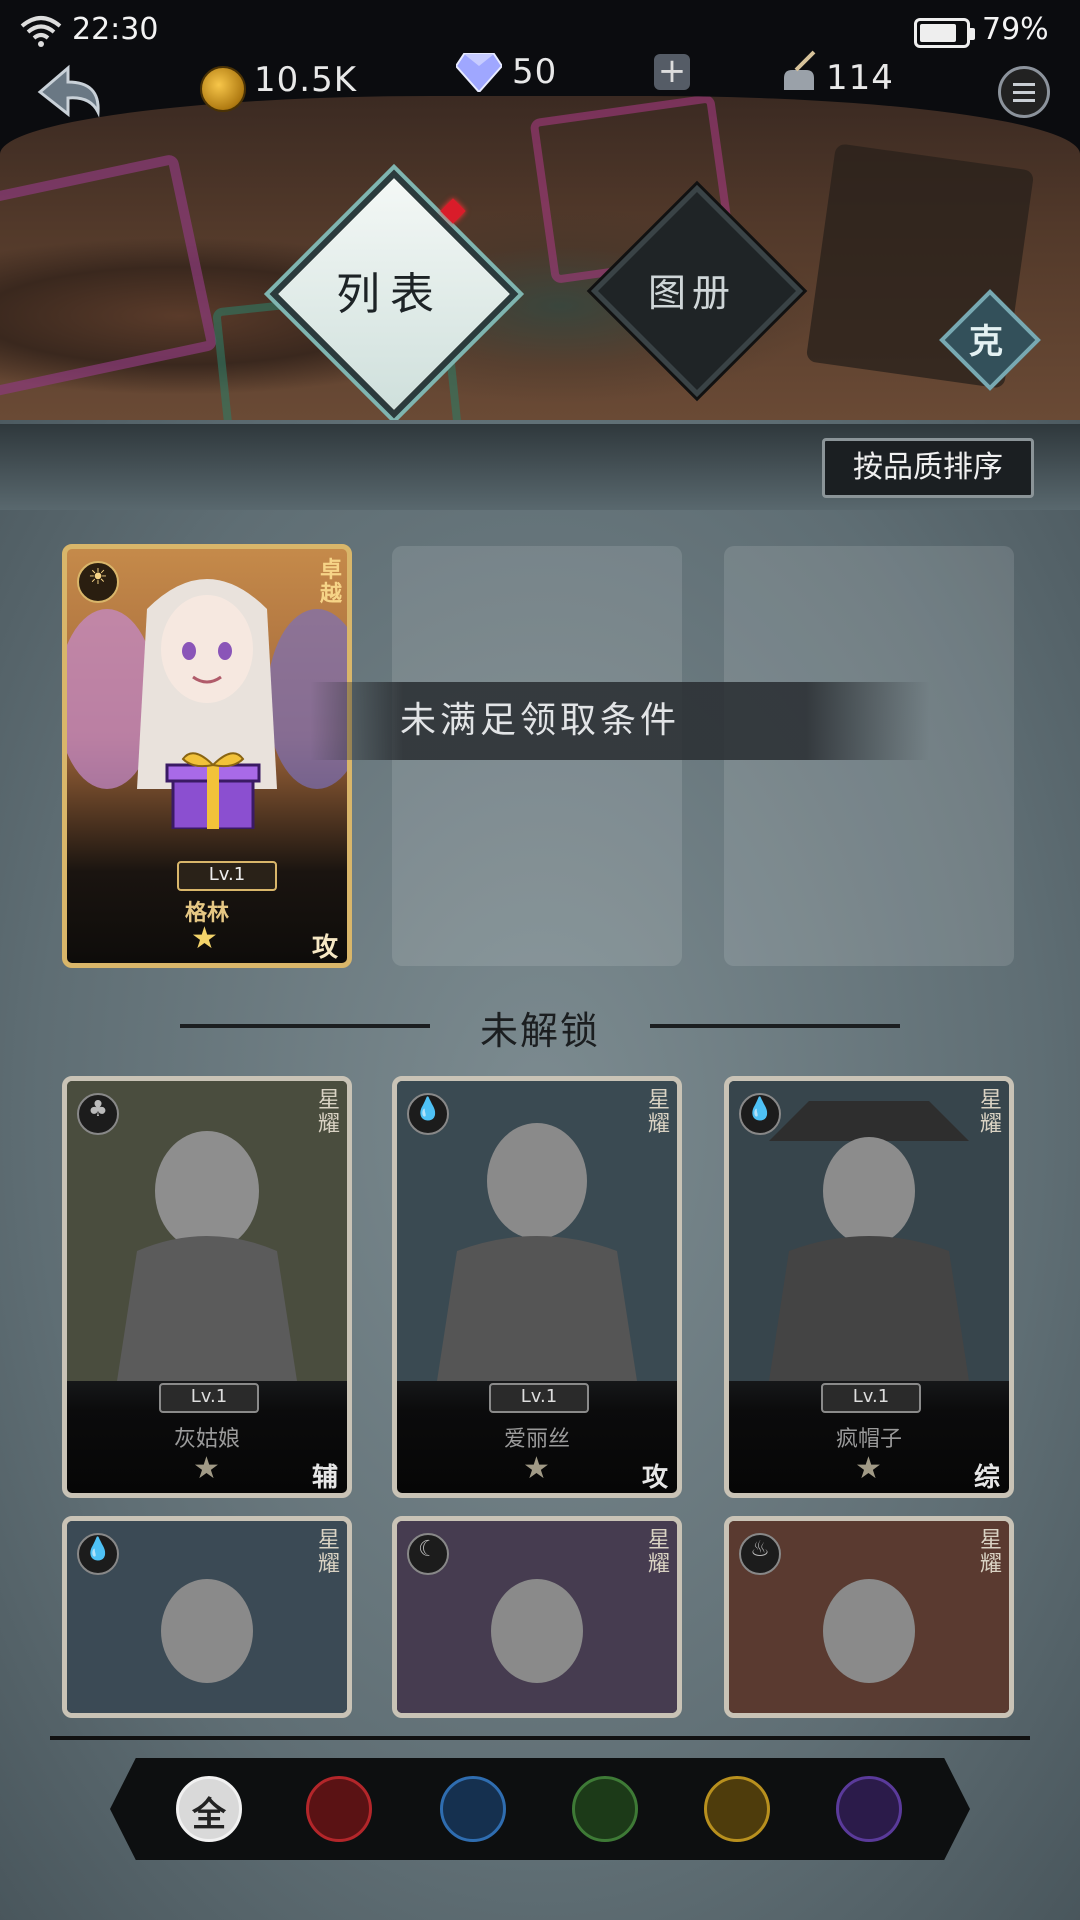 The image size is (1080, 1920). Describe the element at coordinates (620, 721) in the screenshot. I see `claim-condition-notice: 未满足领取条件` at that location.